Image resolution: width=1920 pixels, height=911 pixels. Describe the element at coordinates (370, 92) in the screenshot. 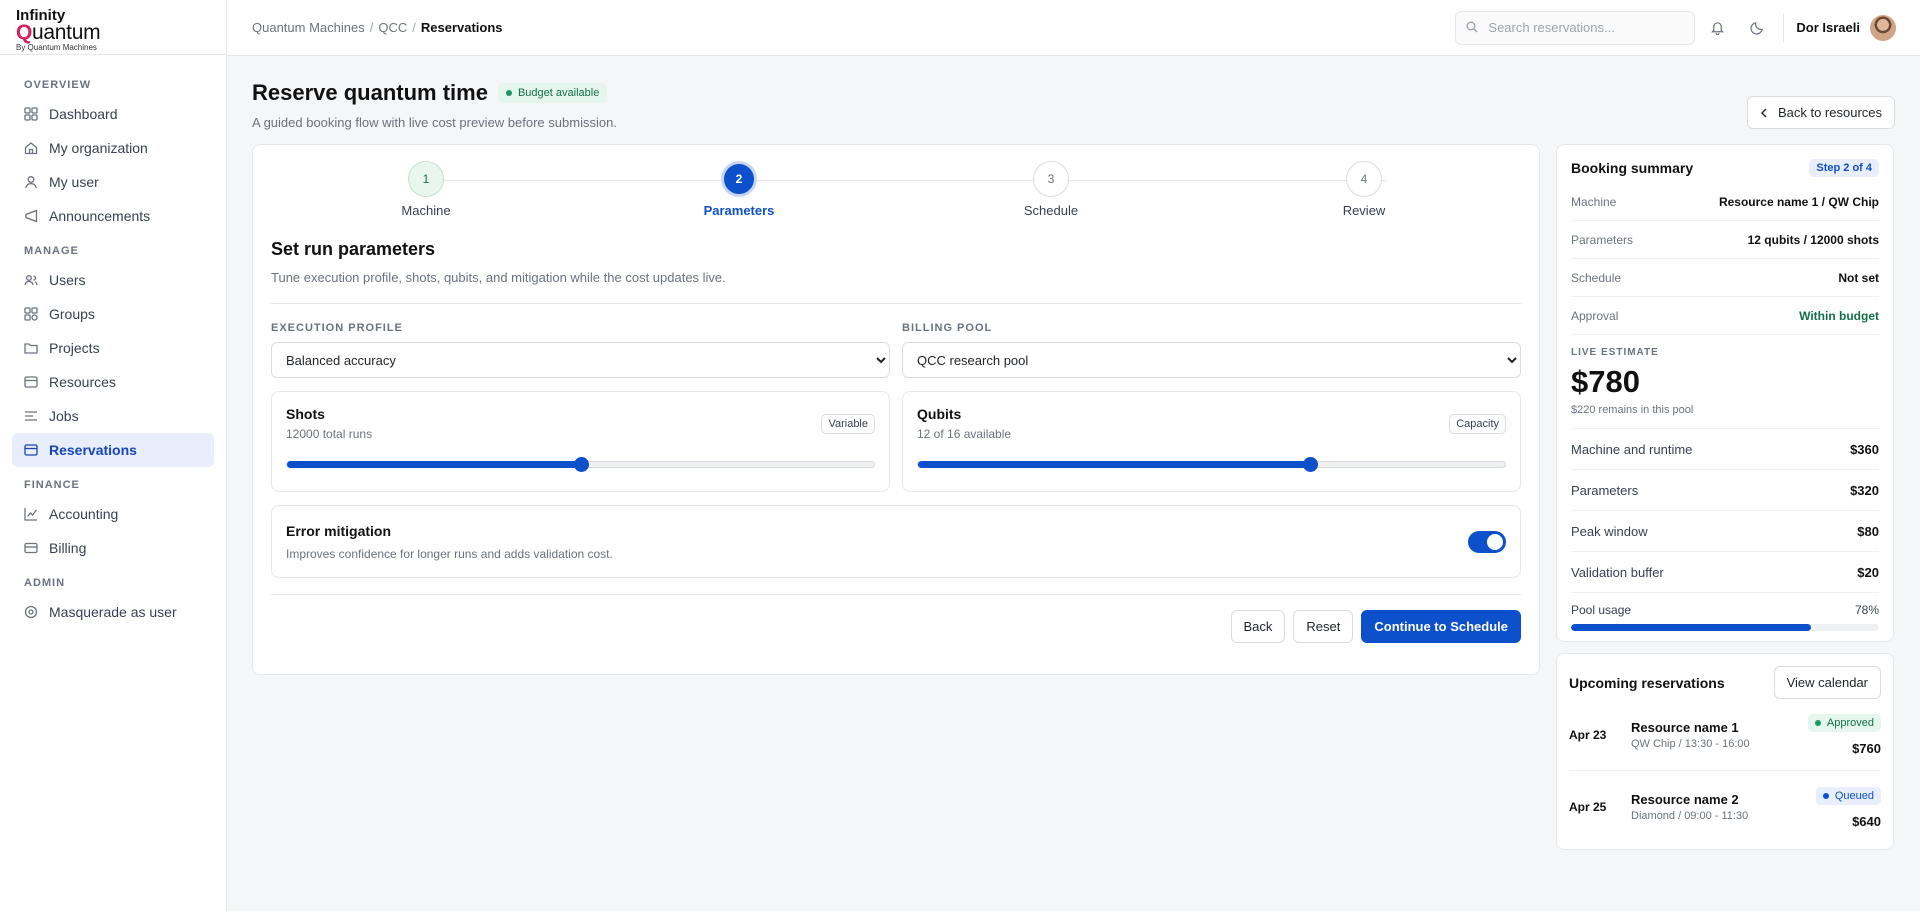

I see `page-title: Reserve quantum time` at that location.